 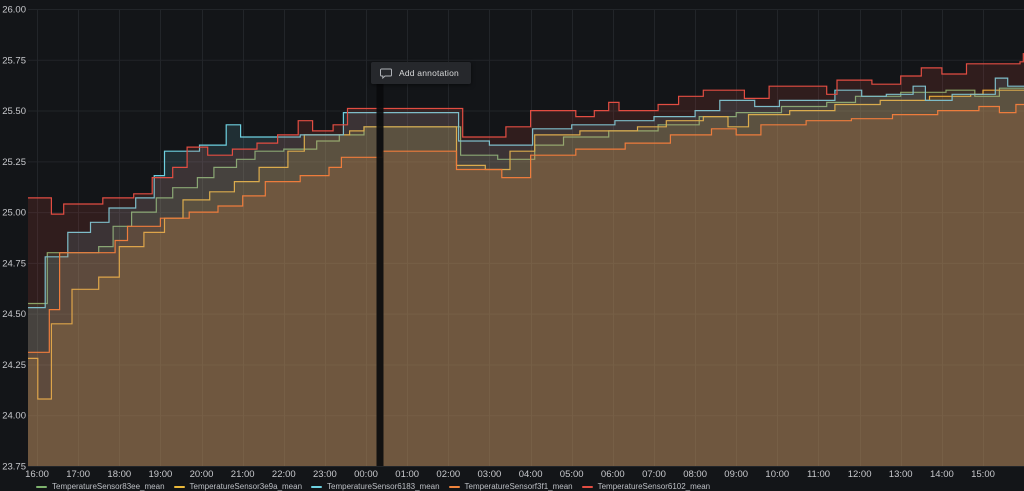 What do you see at coordinates (284, 474) in the screenshot?
I see `x-tick-label: 22:00` at bounding box center [284, 474].